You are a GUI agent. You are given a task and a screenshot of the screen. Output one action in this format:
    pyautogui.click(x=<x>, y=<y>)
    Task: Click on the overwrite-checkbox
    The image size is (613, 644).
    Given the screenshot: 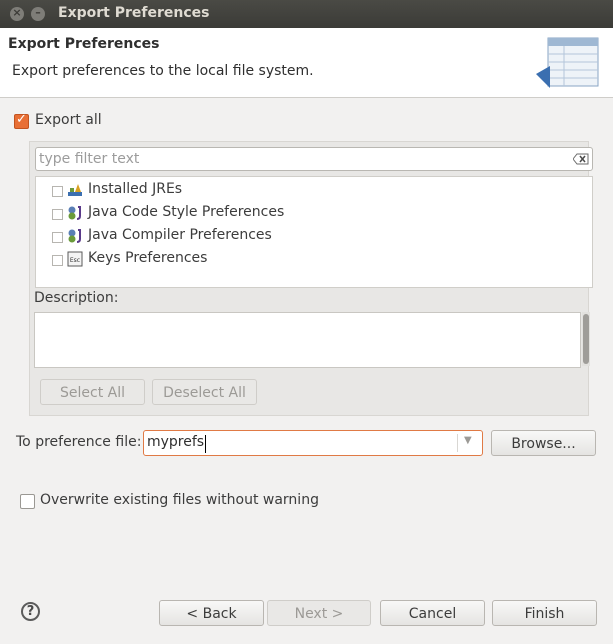 What is the action you would take?
    pyautogui.click(x=27, y=501)
    